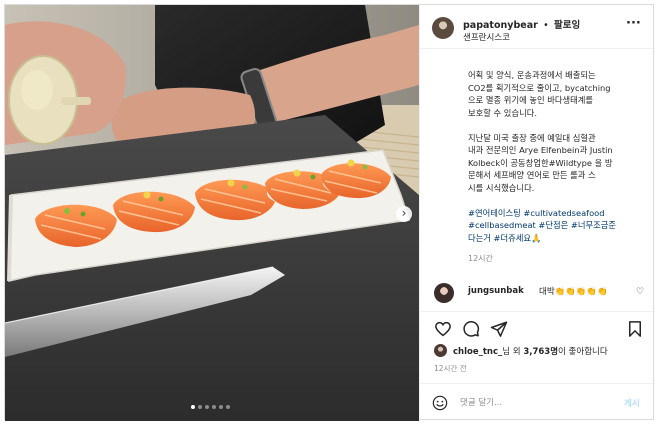 The image size is (658, 424). What do you see at coordinates (210, 408) in the screenshot?
I see `carousel-indicator` at bounding box center [210, 408].